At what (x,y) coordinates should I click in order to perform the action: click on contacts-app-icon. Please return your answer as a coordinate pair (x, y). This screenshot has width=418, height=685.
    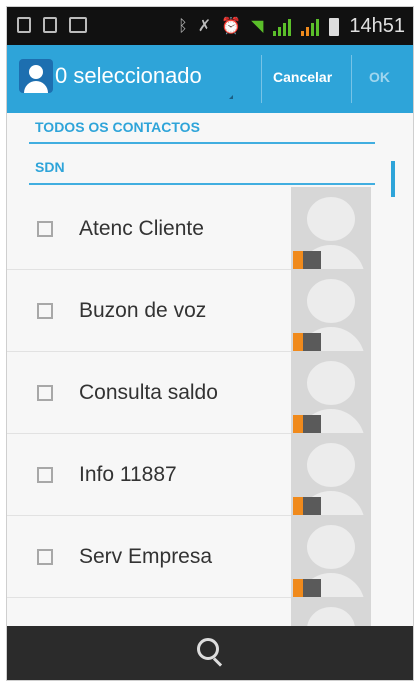
    Looking at the image, I should click on (36, 76).